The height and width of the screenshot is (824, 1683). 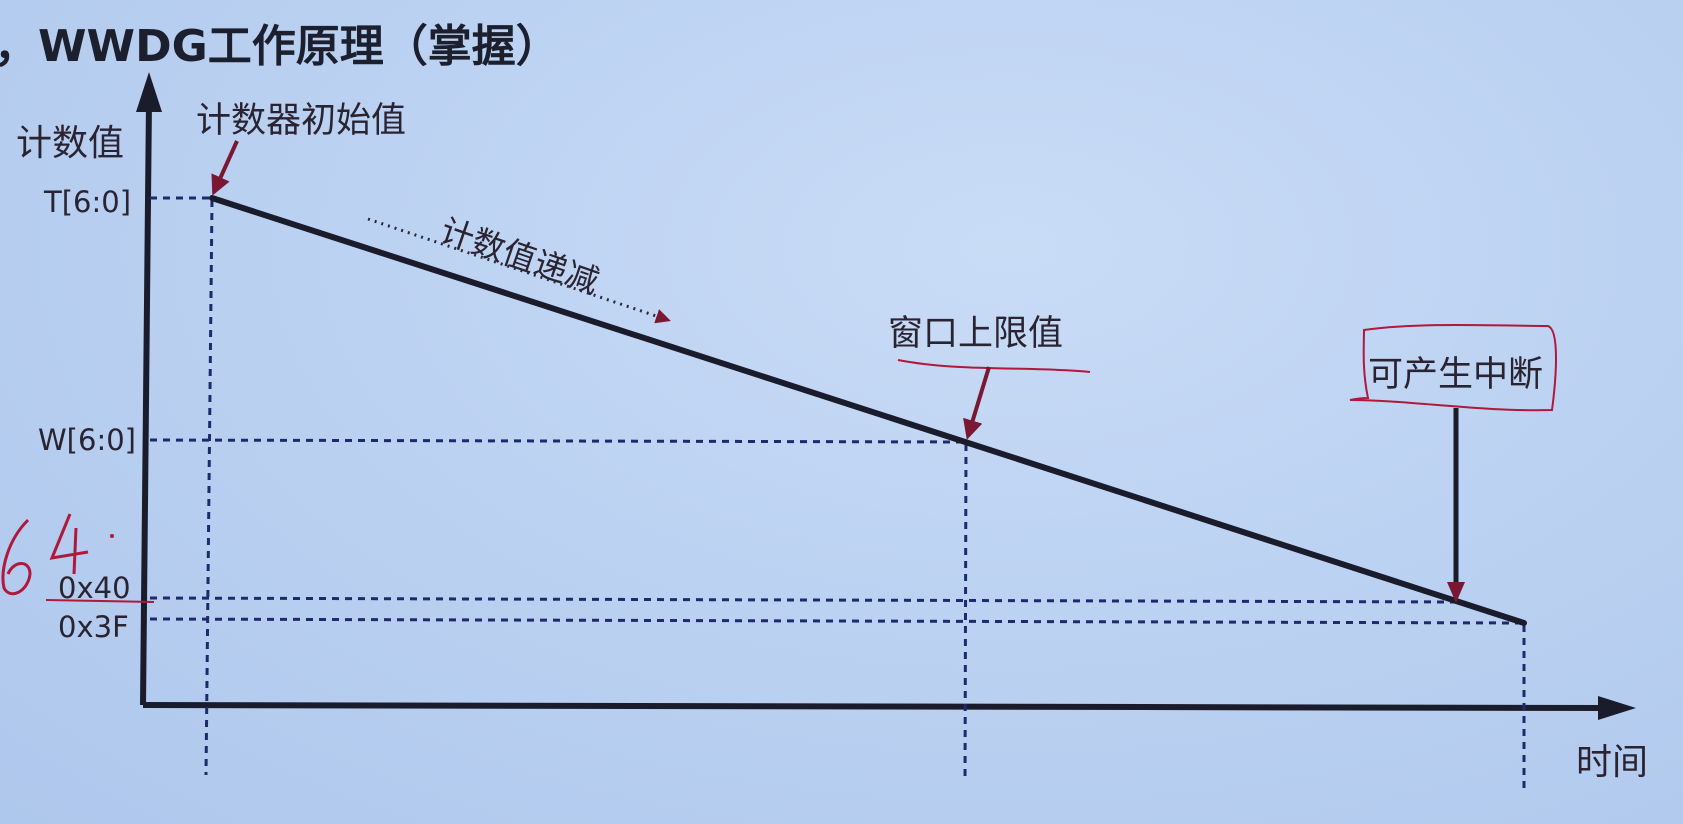 What do you see at coordinates (1455, 375) in the screenshot?
I see `interrupt-annotation: 可产生中断` at bounding box center [1455, 375].